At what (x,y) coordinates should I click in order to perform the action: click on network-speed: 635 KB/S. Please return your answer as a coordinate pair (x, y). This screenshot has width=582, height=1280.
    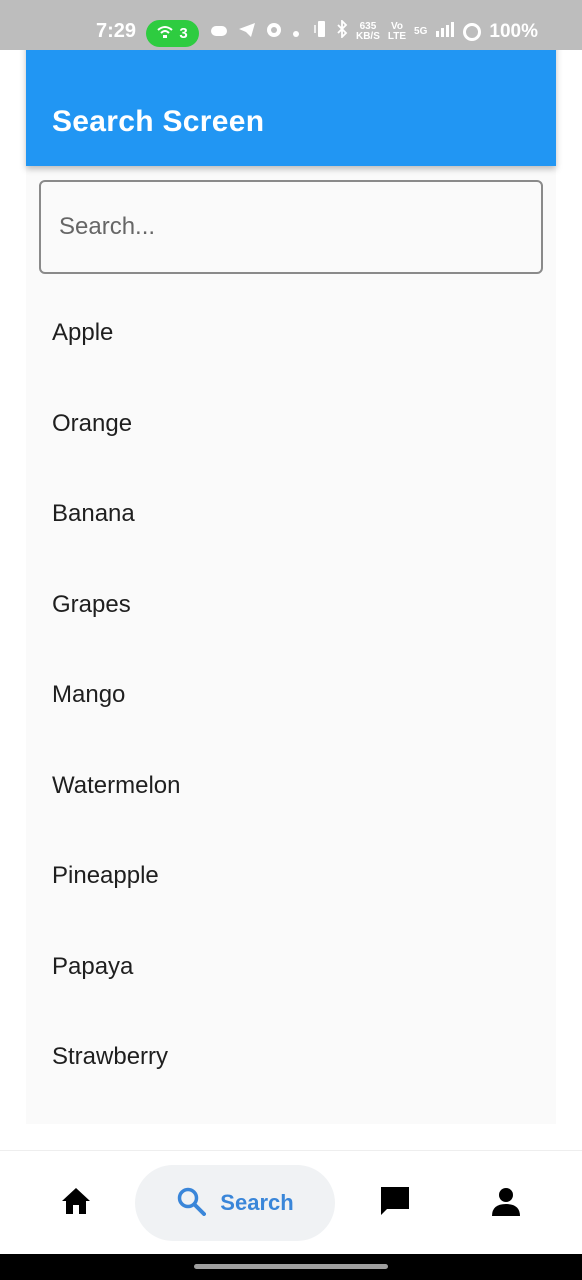
    Looking at the image, I should click on (367, 31).